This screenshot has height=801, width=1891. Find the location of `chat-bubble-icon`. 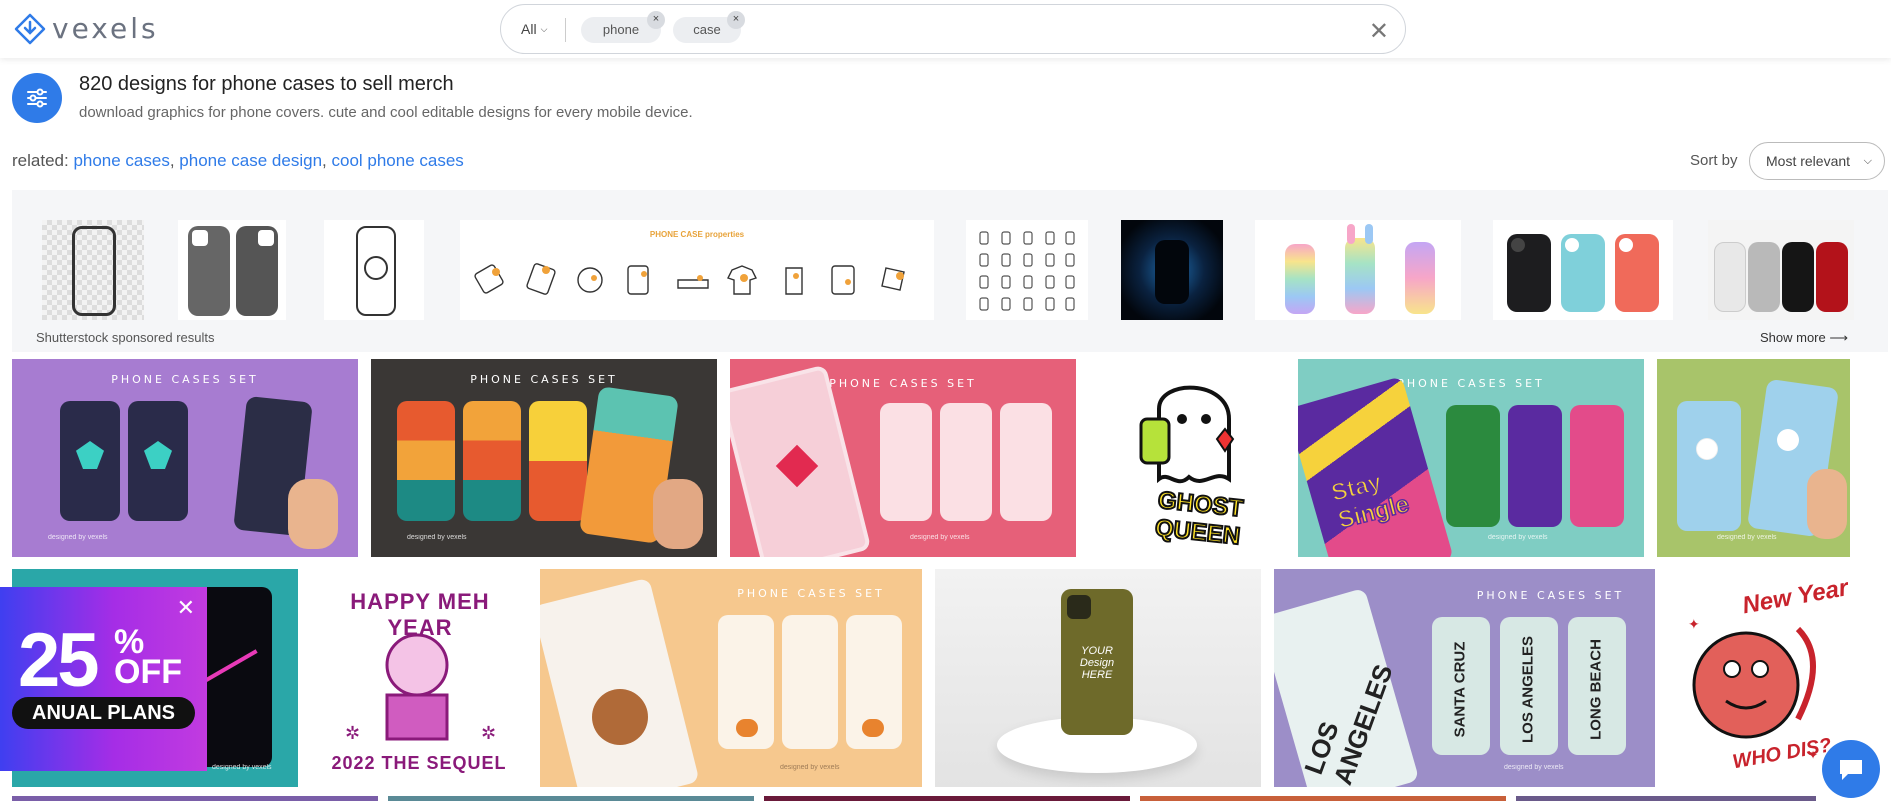

chat-bubble-icon is located at coordinates (1851, 770).